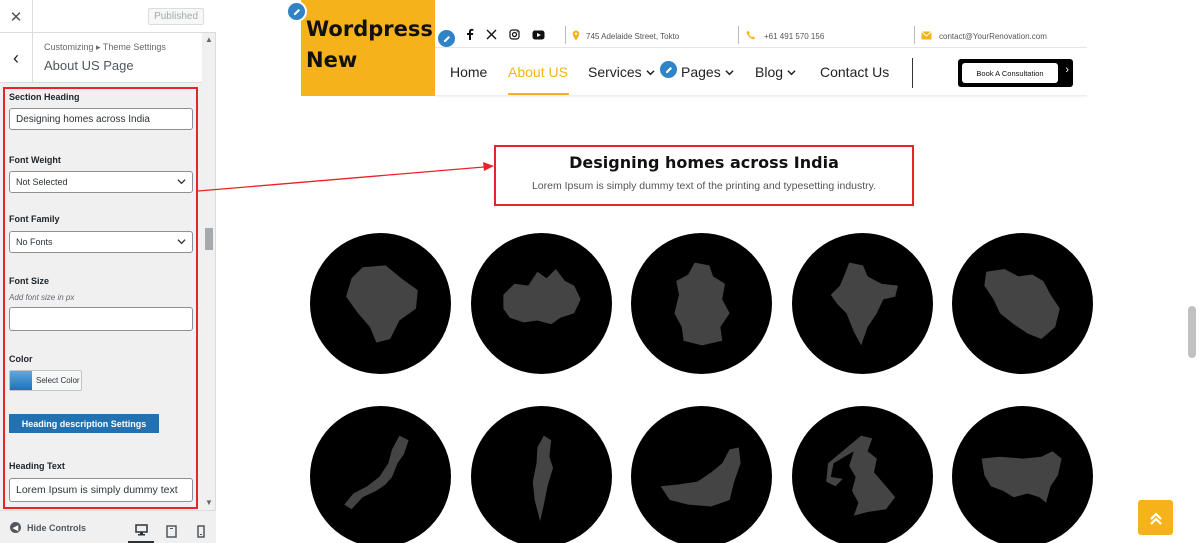 The image size is (1200, 543). Describe the element at coordinates (707, 72) in the screenshot. I see `nav-pages: Pages` at that location.